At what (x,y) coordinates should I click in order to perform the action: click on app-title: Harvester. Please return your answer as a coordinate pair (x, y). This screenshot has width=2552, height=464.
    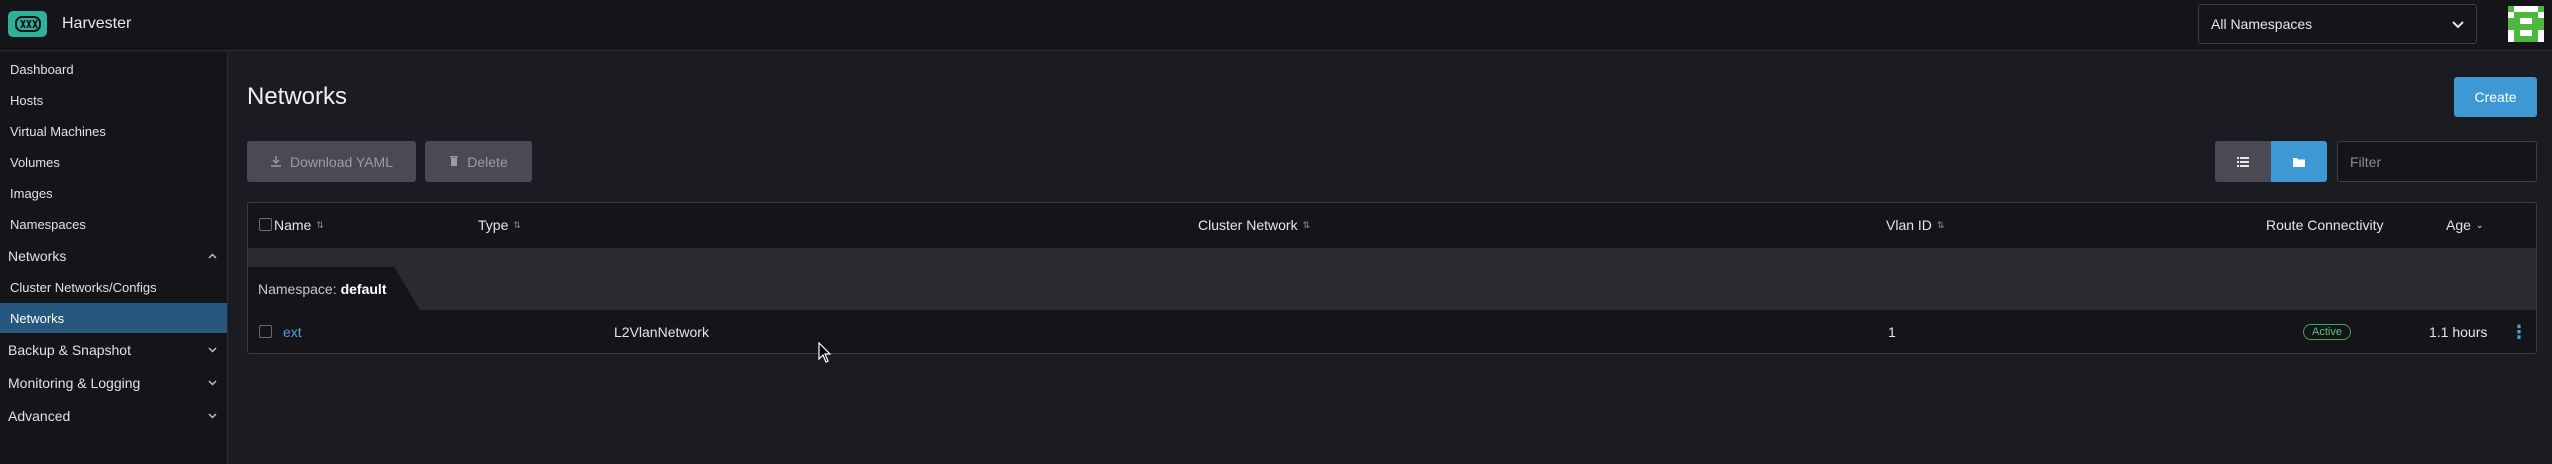
    Looking at the image, I should click on (97, 23).